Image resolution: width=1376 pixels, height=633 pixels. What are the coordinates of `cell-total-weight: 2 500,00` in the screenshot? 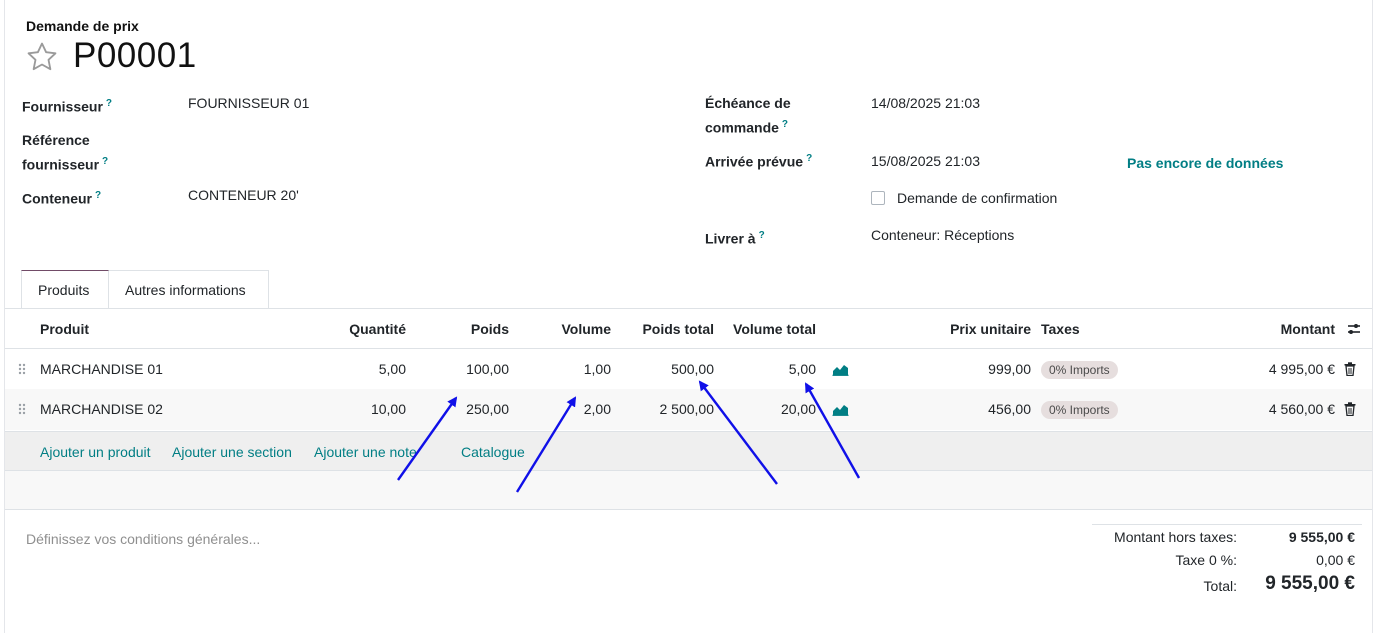 It's located at (665, 409).